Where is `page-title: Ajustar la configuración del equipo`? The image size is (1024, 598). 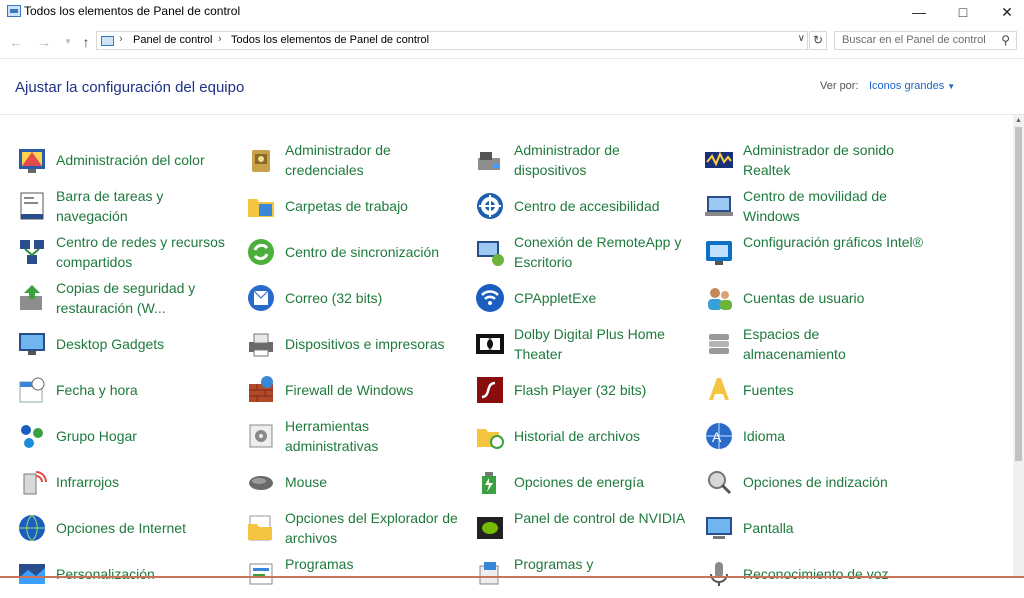 page-title: Ajustar la configuración del equipo is located at coordinates (130, 87).